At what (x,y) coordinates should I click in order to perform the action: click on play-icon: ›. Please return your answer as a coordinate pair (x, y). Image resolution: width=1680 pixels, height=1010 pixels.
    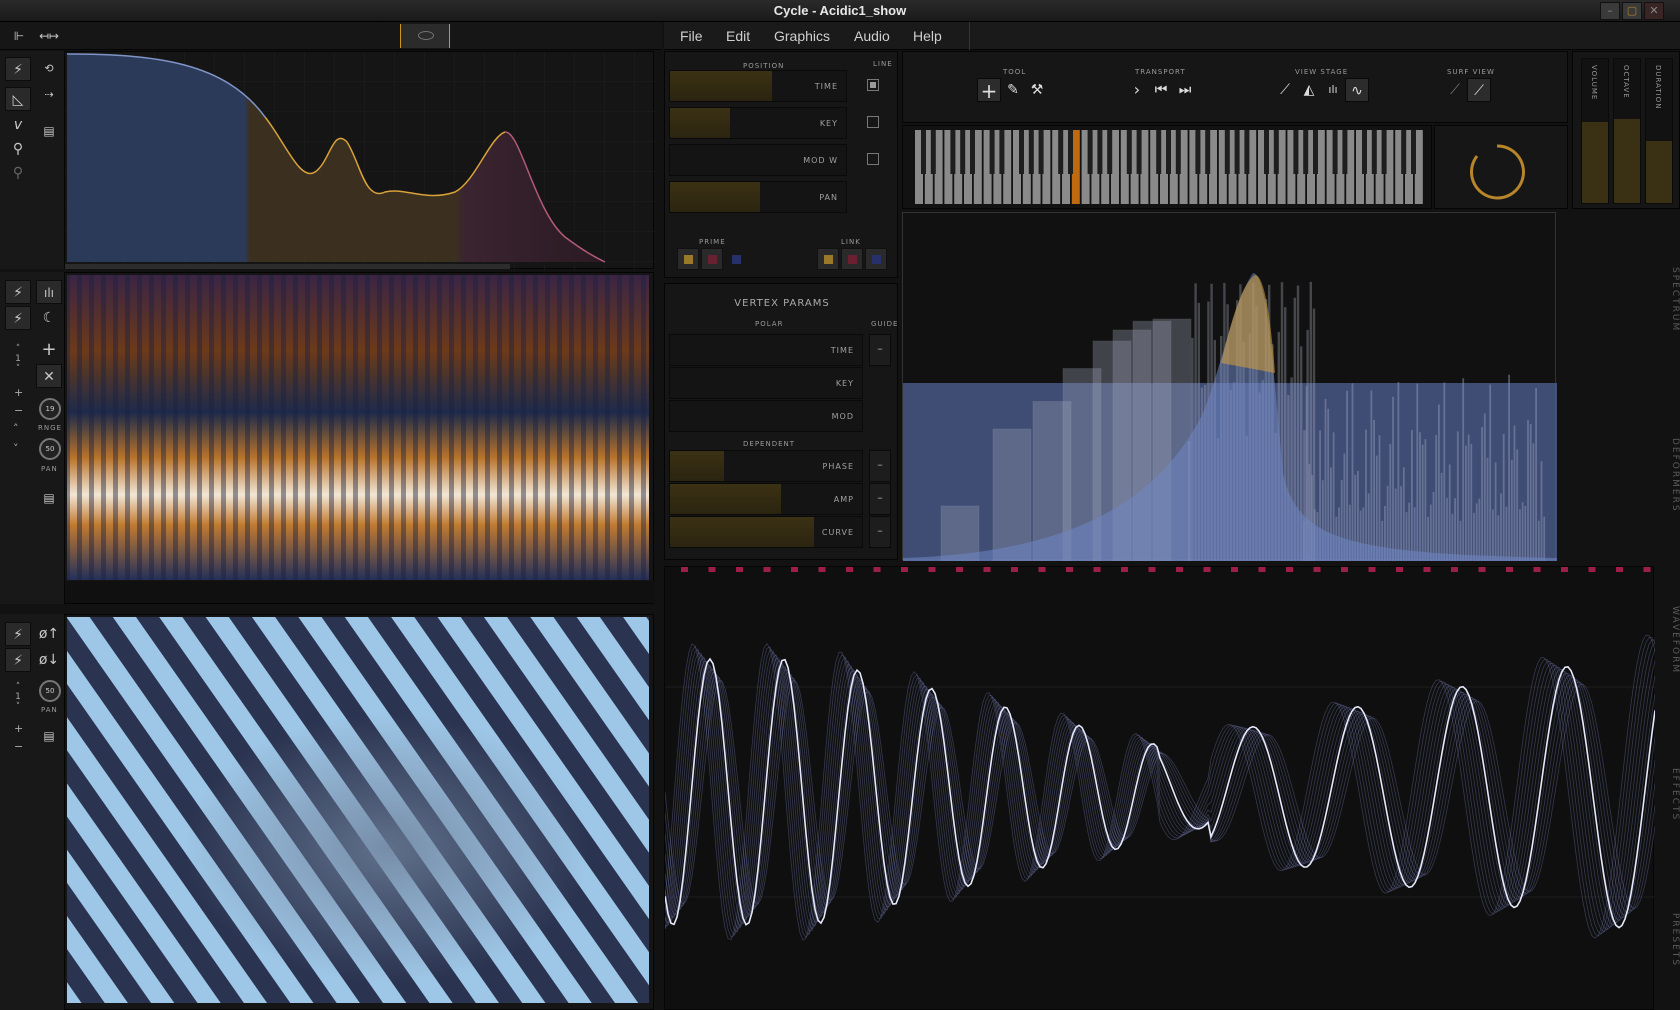
    Looking at the image, I should click on (1137, 90).